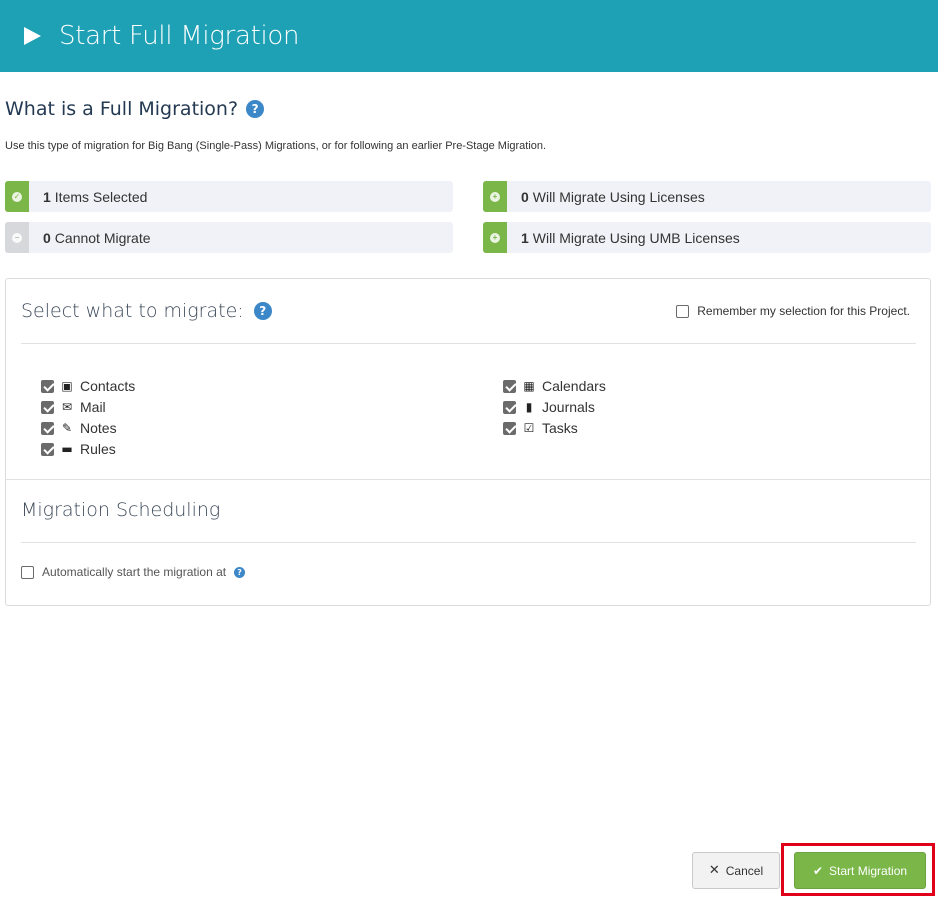 This screenshot has height=897, width=938. I want to click on mail-checkbox, so click(47, 407).